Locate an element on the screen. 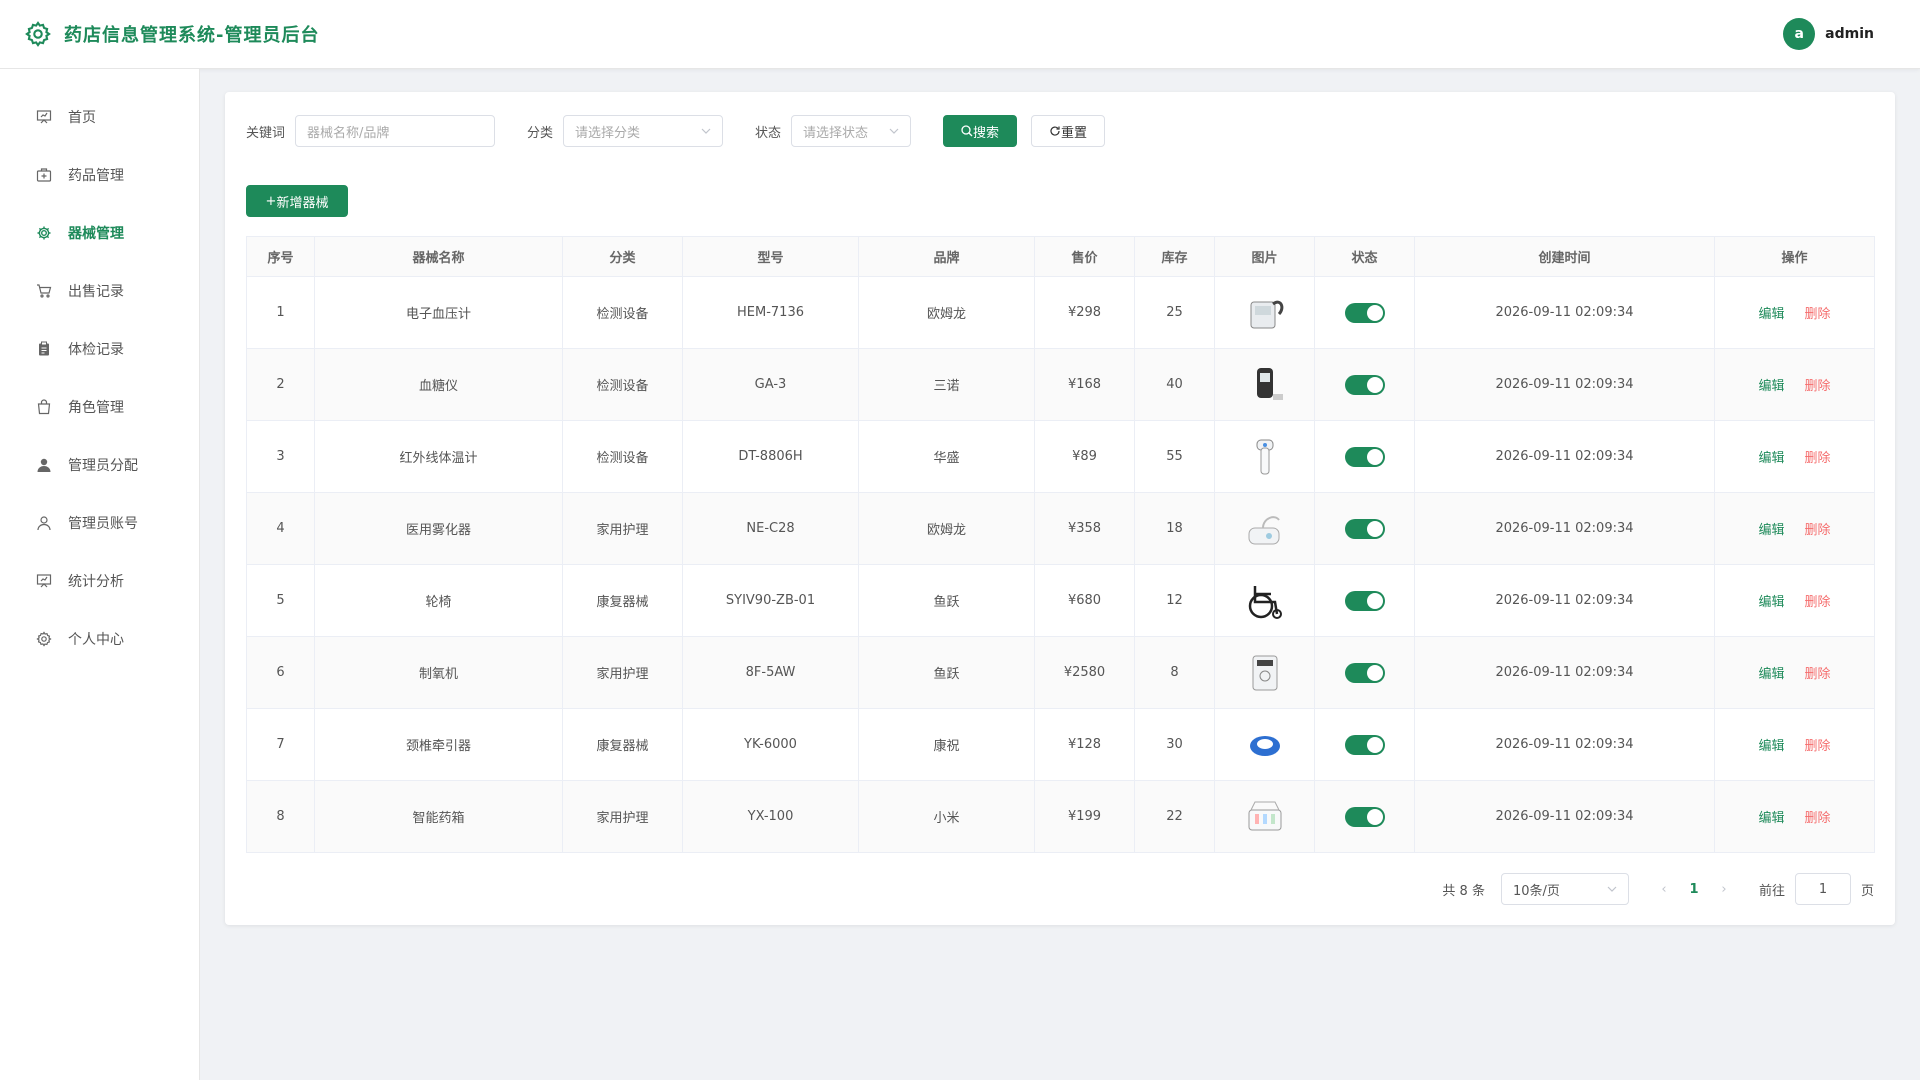 The width and height of the screenshot is (1920, 1080). search-button: 搜索 is located at coordinates (980, 131).